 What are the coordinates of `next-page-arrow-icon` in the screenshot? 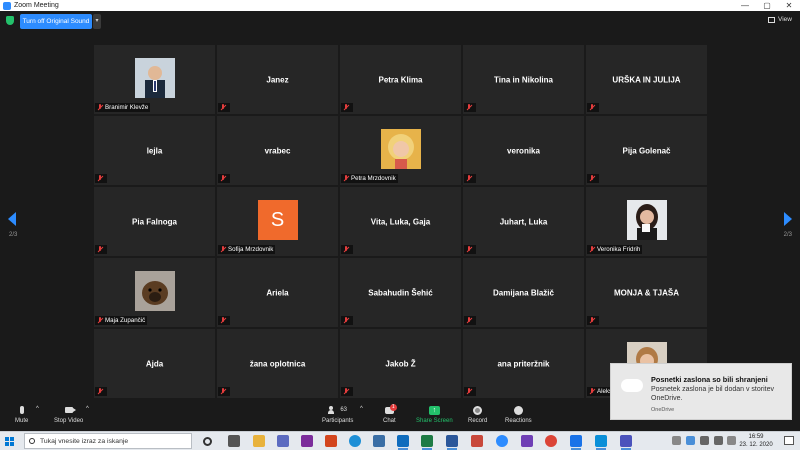 It's located at (788, 219).